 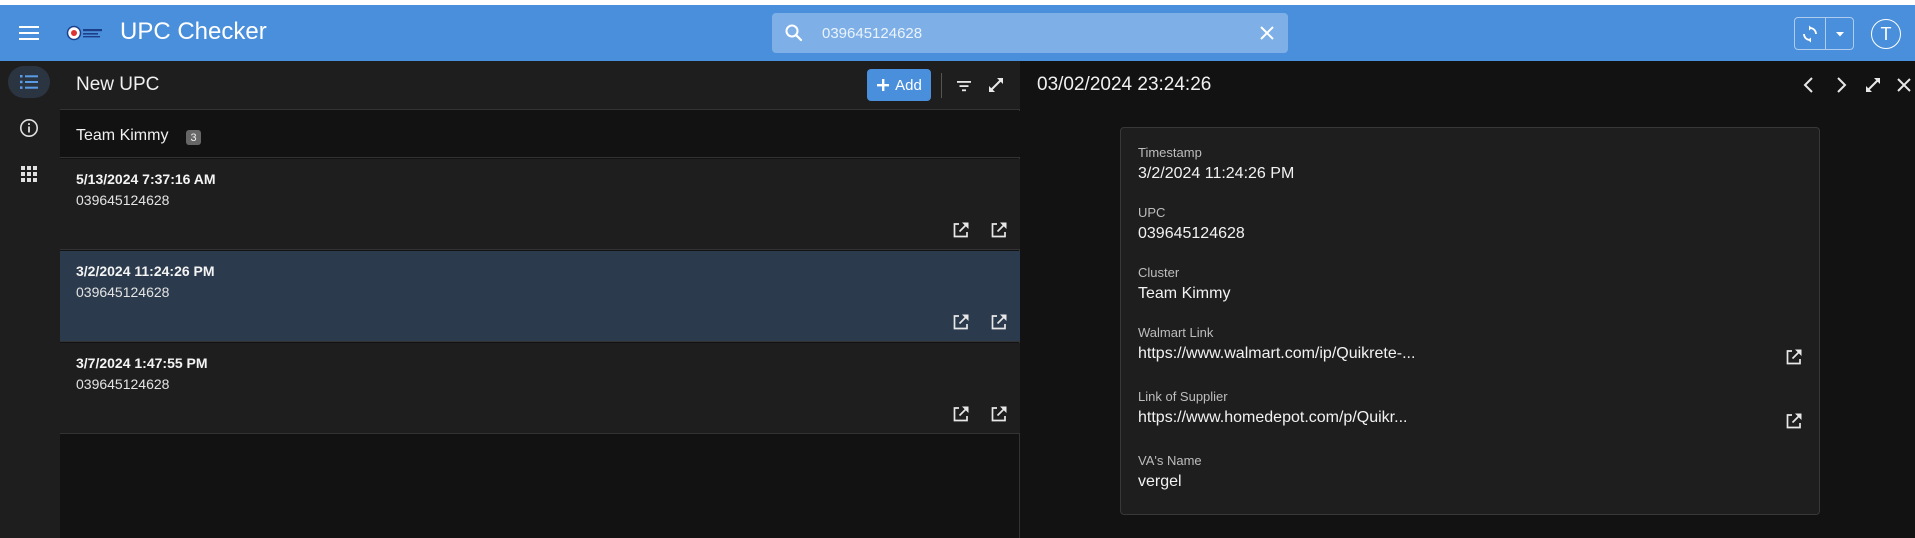 I want to click on brand-logo-icon, so click(x=85, y=33).